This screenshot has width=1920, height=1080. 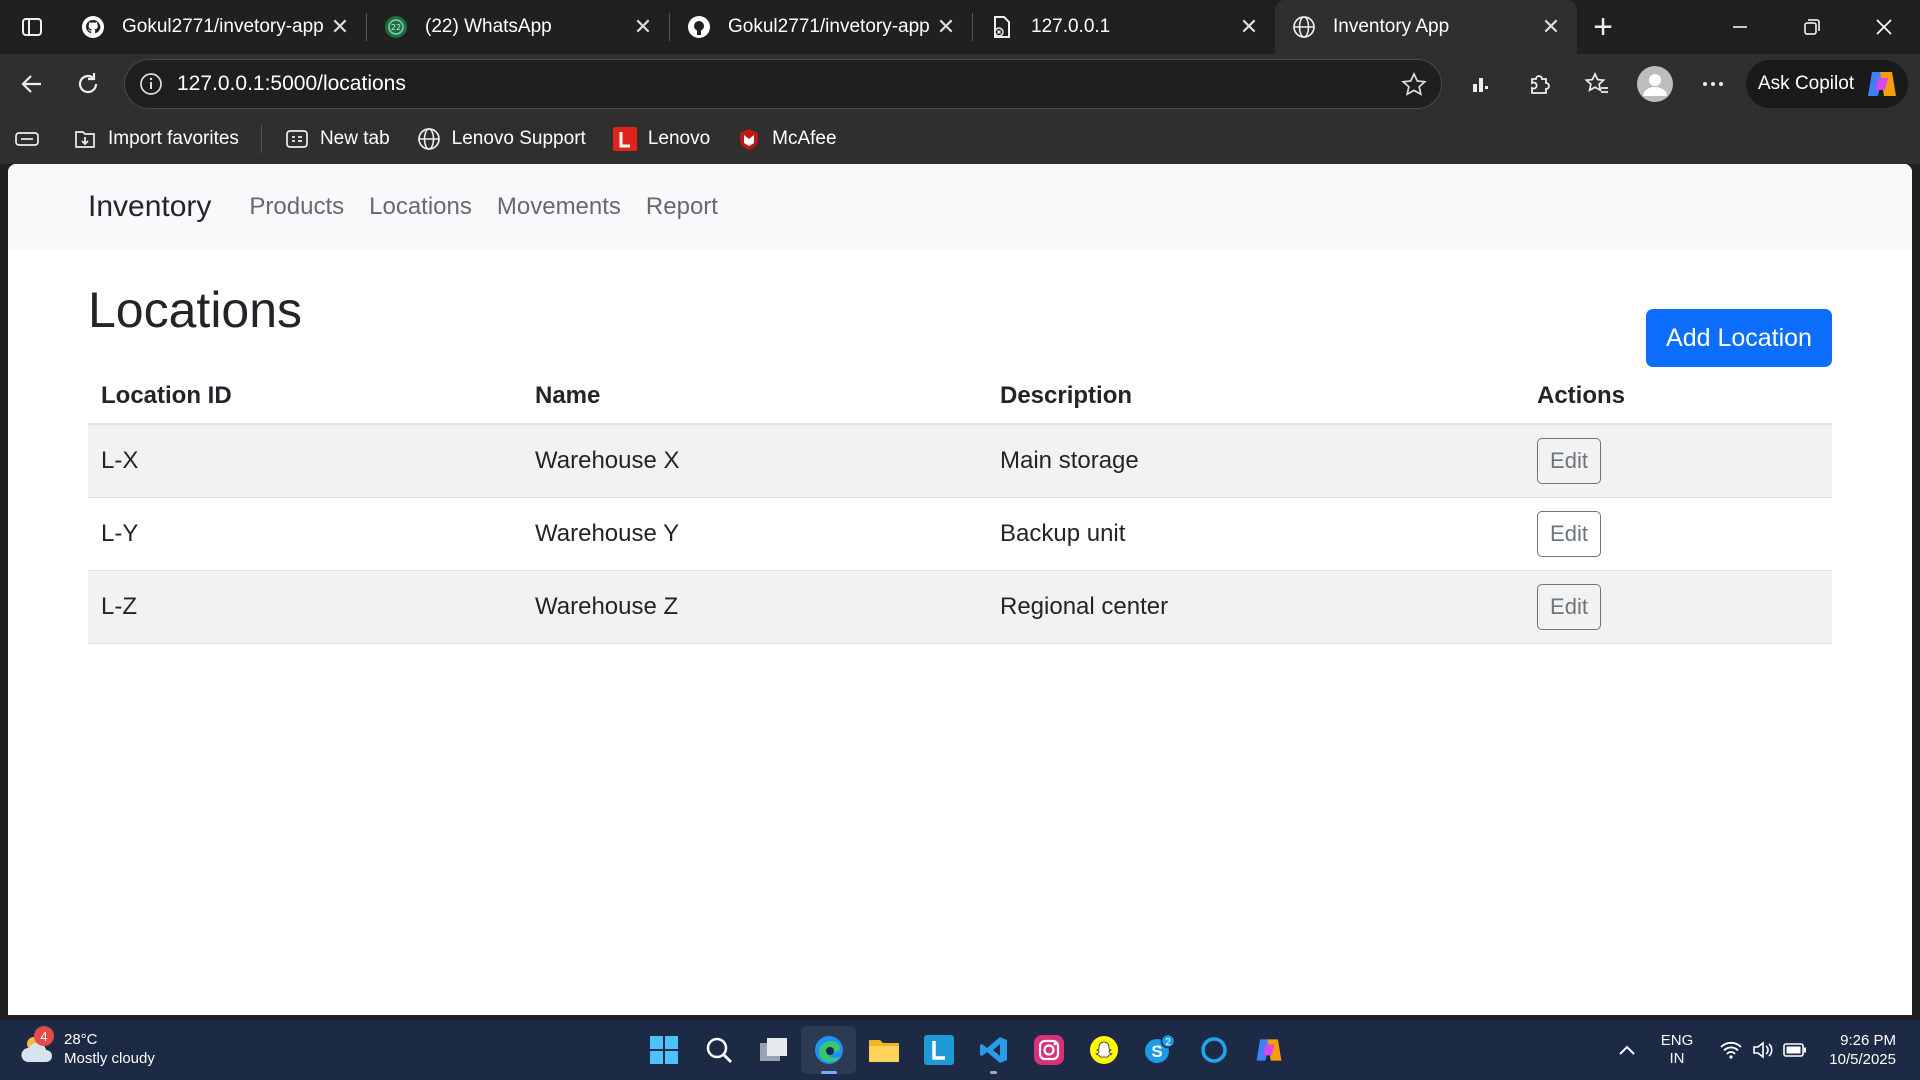 What do you see at coordinates (754, 461) in the screenshot?
I see `cell-name: Warehouse X` at bounding box center [754, 461].